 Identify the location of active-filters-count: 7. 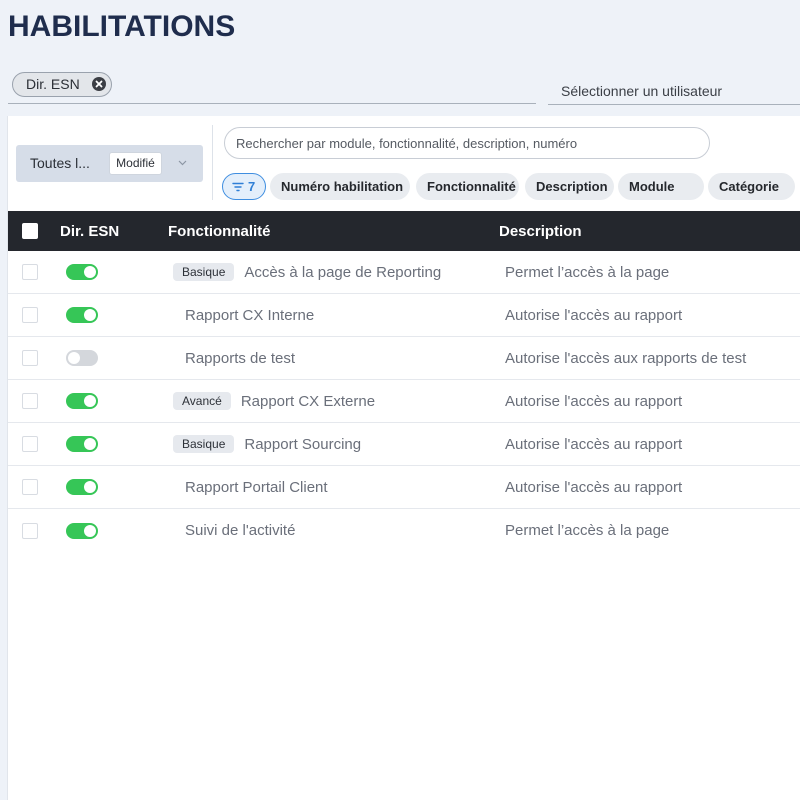
(252, 186).